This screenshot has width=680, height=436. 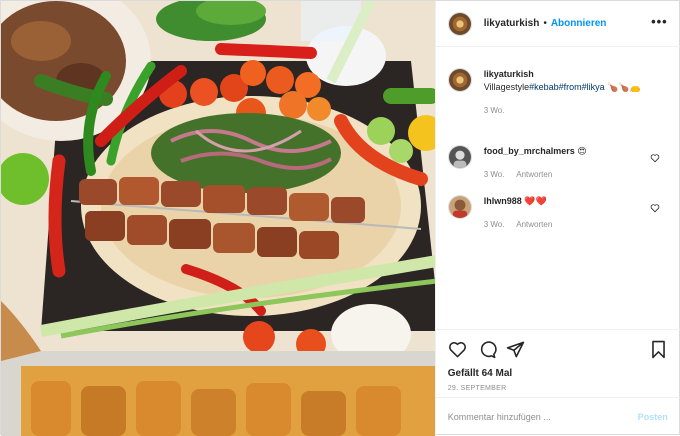 I want to click on comment-icon, so click(x=487, y=349).